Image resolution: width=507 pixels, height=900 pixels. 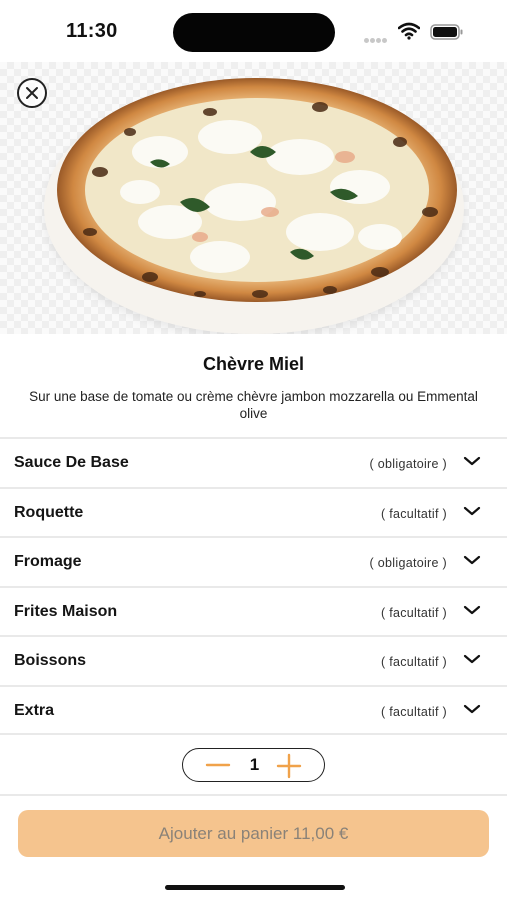 I want to click on close-icon, so click(x=32, y=93).